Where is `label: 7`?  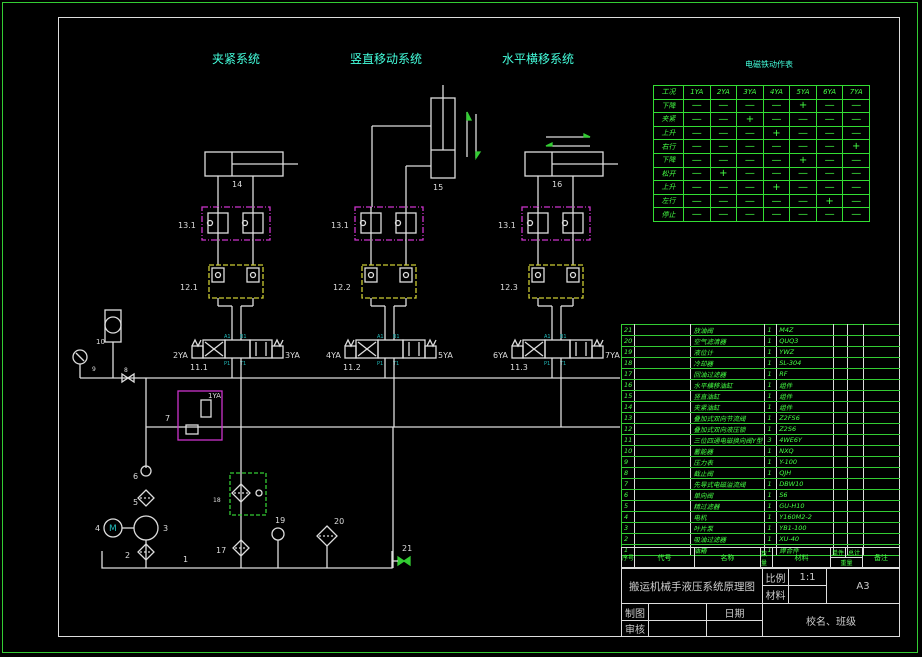
label: 7 is located at coordinates (167, 418).